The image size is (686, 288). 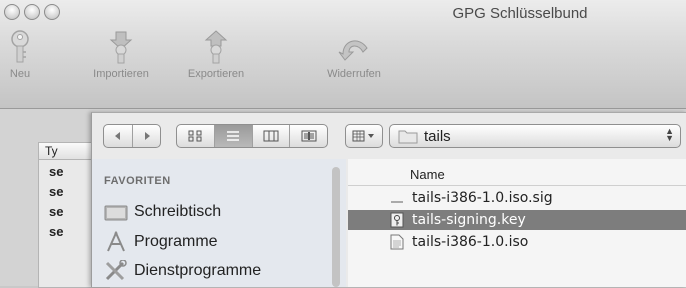 I want to click on undo-label: Widerrufen, so click(x=354, y=74).